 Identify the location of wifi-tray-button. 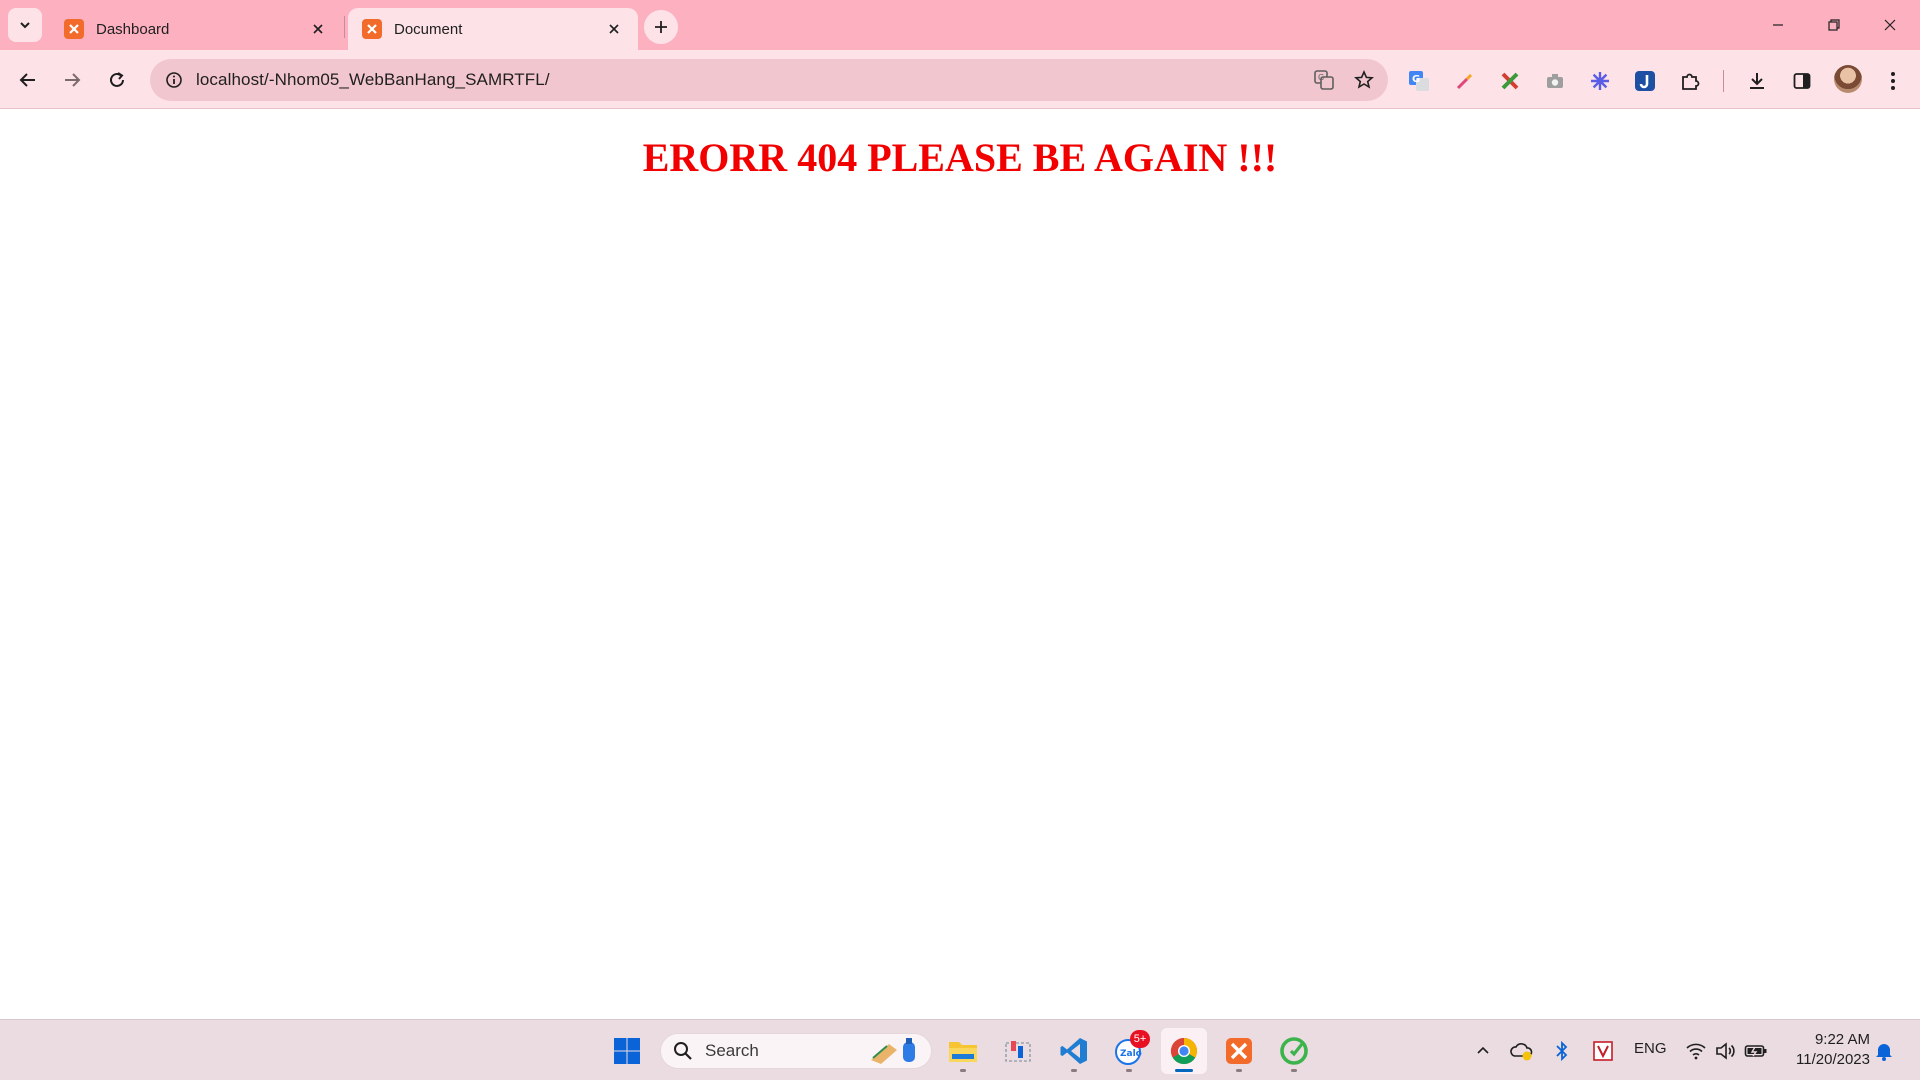
(1696, 1051).